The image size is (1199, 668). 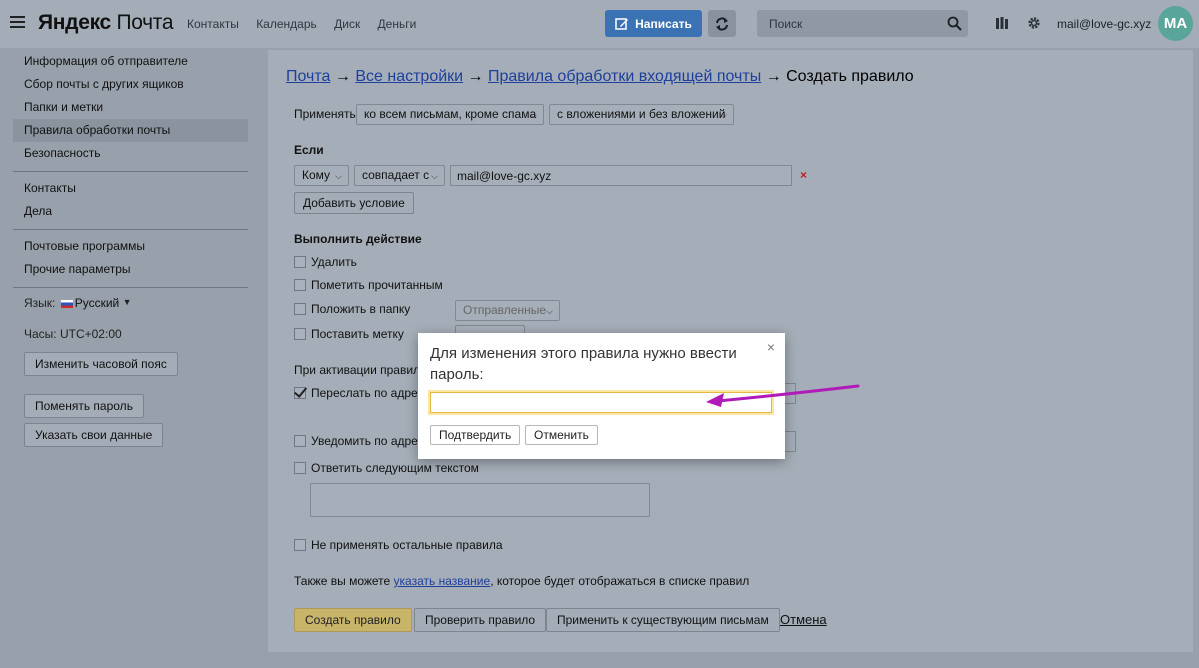 I want to click on create-rule-button: Создать правило, so click(x=353, y=620).